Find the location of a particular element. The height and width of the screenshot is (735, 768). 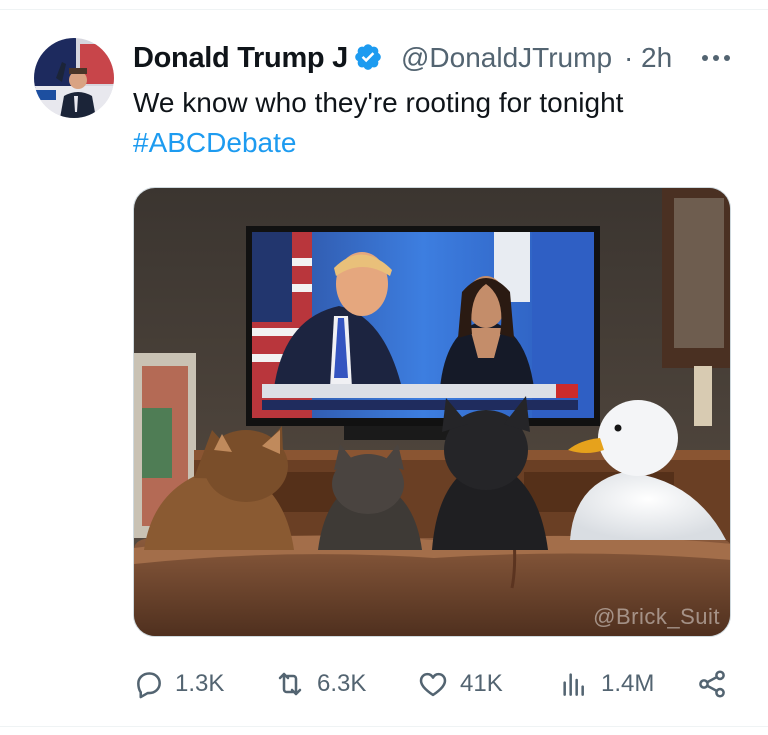

tweet-timestamp: 2h is located at coordinates (656, 58).